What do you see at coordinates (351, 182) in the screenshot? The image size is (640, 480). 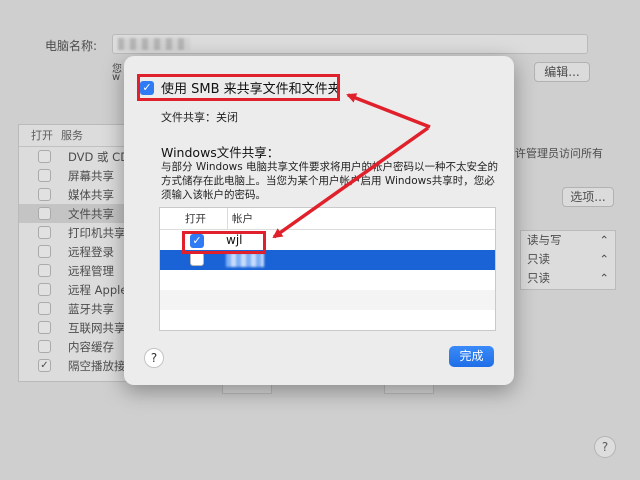 I see `annotation-arrow-account` at bounding box center [351, 182].